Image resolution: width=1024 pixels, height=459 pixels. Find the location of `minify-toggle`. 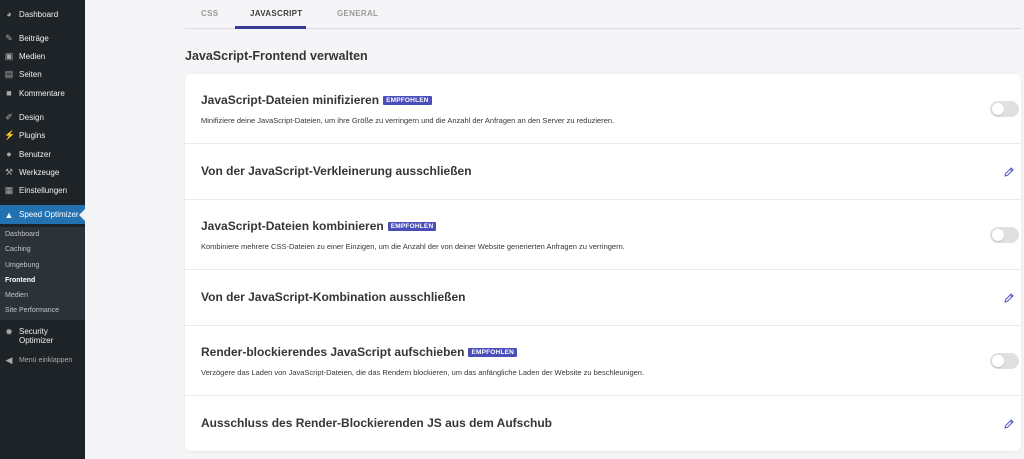

minify-toggle is located at coordinates (1004, 109).